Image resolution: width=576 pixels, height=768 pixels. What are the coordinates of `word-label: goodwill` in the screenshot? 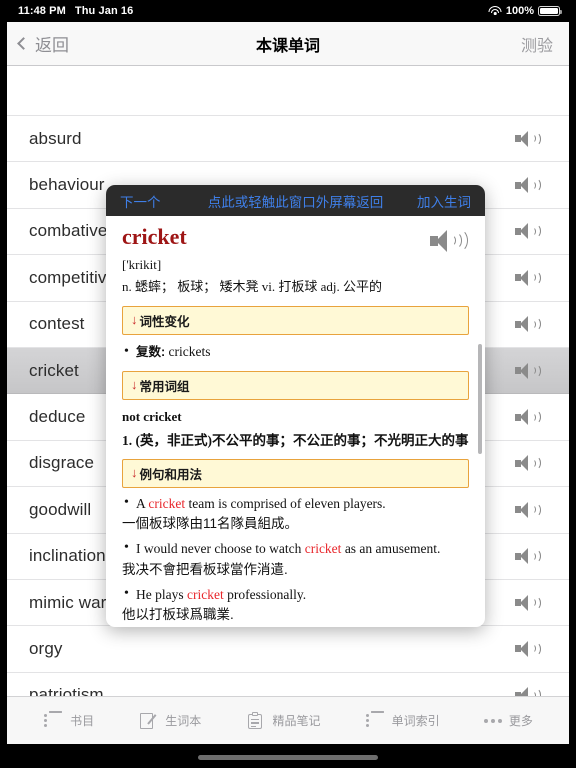 It's located at (60, 509).